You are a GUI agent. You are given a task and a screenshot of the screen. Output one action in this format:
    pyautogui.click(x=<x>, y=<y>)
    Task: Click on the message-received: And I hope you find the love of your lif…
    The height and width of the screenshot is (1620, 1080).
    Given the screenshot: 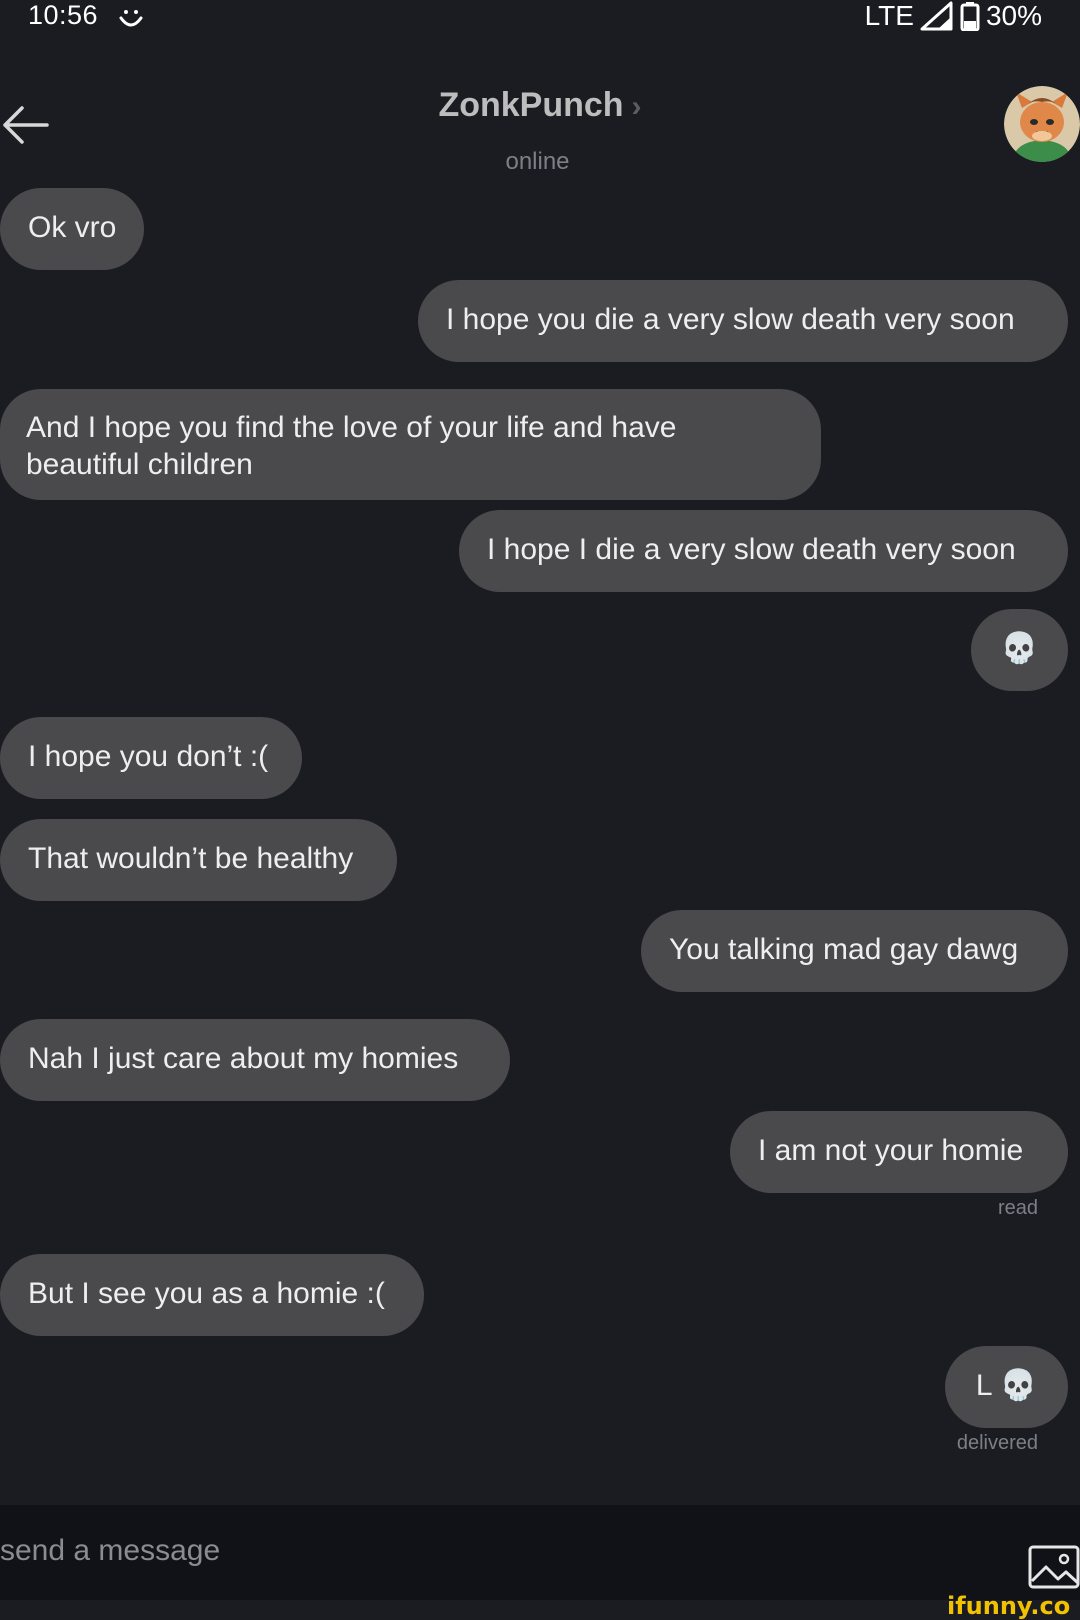 What is the action you would take?
    pyautogui.click(x=410, y=444)
    